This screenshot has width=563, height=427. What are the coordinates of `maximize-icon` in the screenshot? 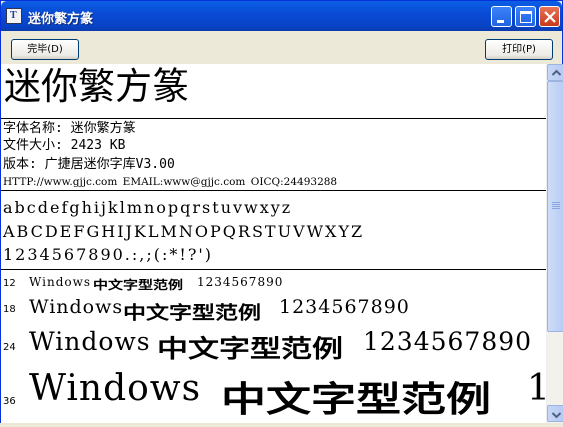 It's located at (526, 17).